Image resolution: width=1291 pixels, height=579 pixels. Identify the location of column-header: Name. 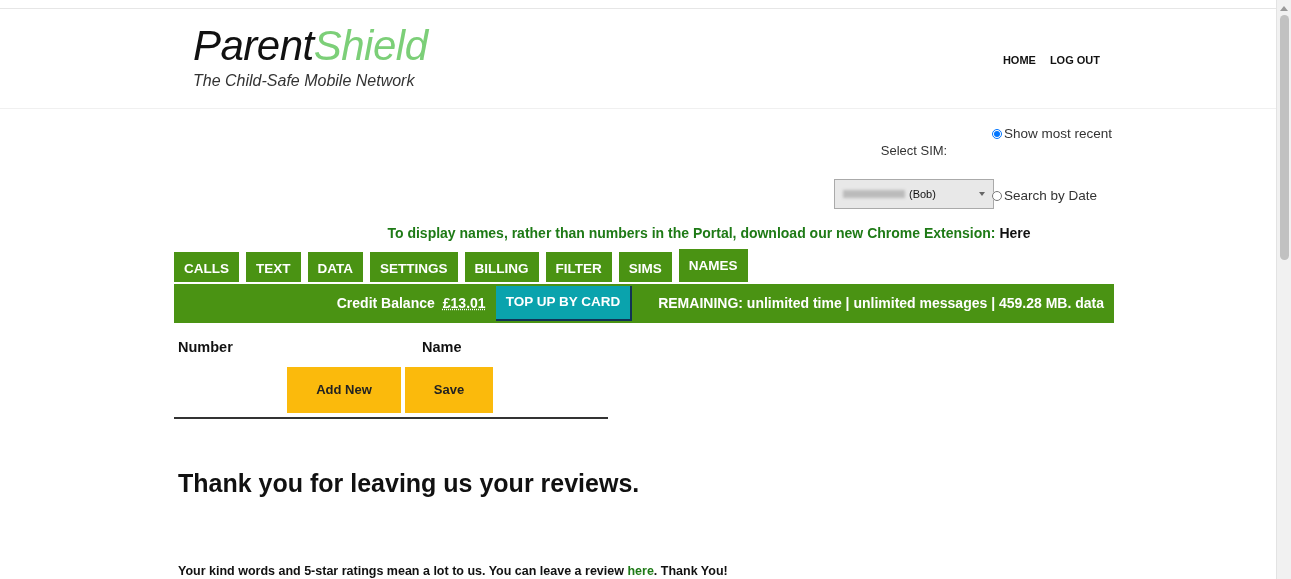
(442, 347).